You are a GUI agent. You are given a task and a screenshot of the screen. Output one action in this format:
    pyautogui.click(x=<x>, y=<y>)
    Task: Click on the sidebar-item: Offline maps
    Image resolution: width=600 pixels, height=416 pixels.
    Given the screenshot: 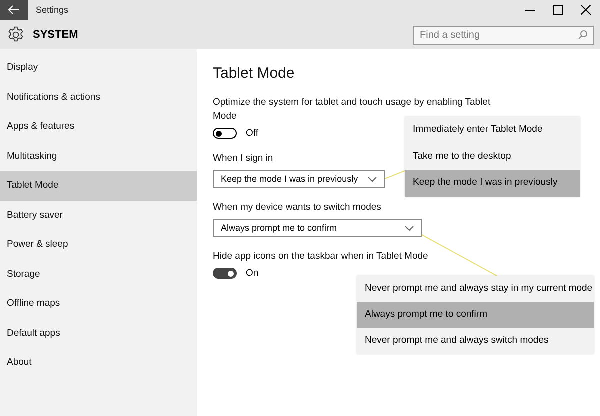 What is the action you would take?
    pyautogui.click(x=98, y=303)
    